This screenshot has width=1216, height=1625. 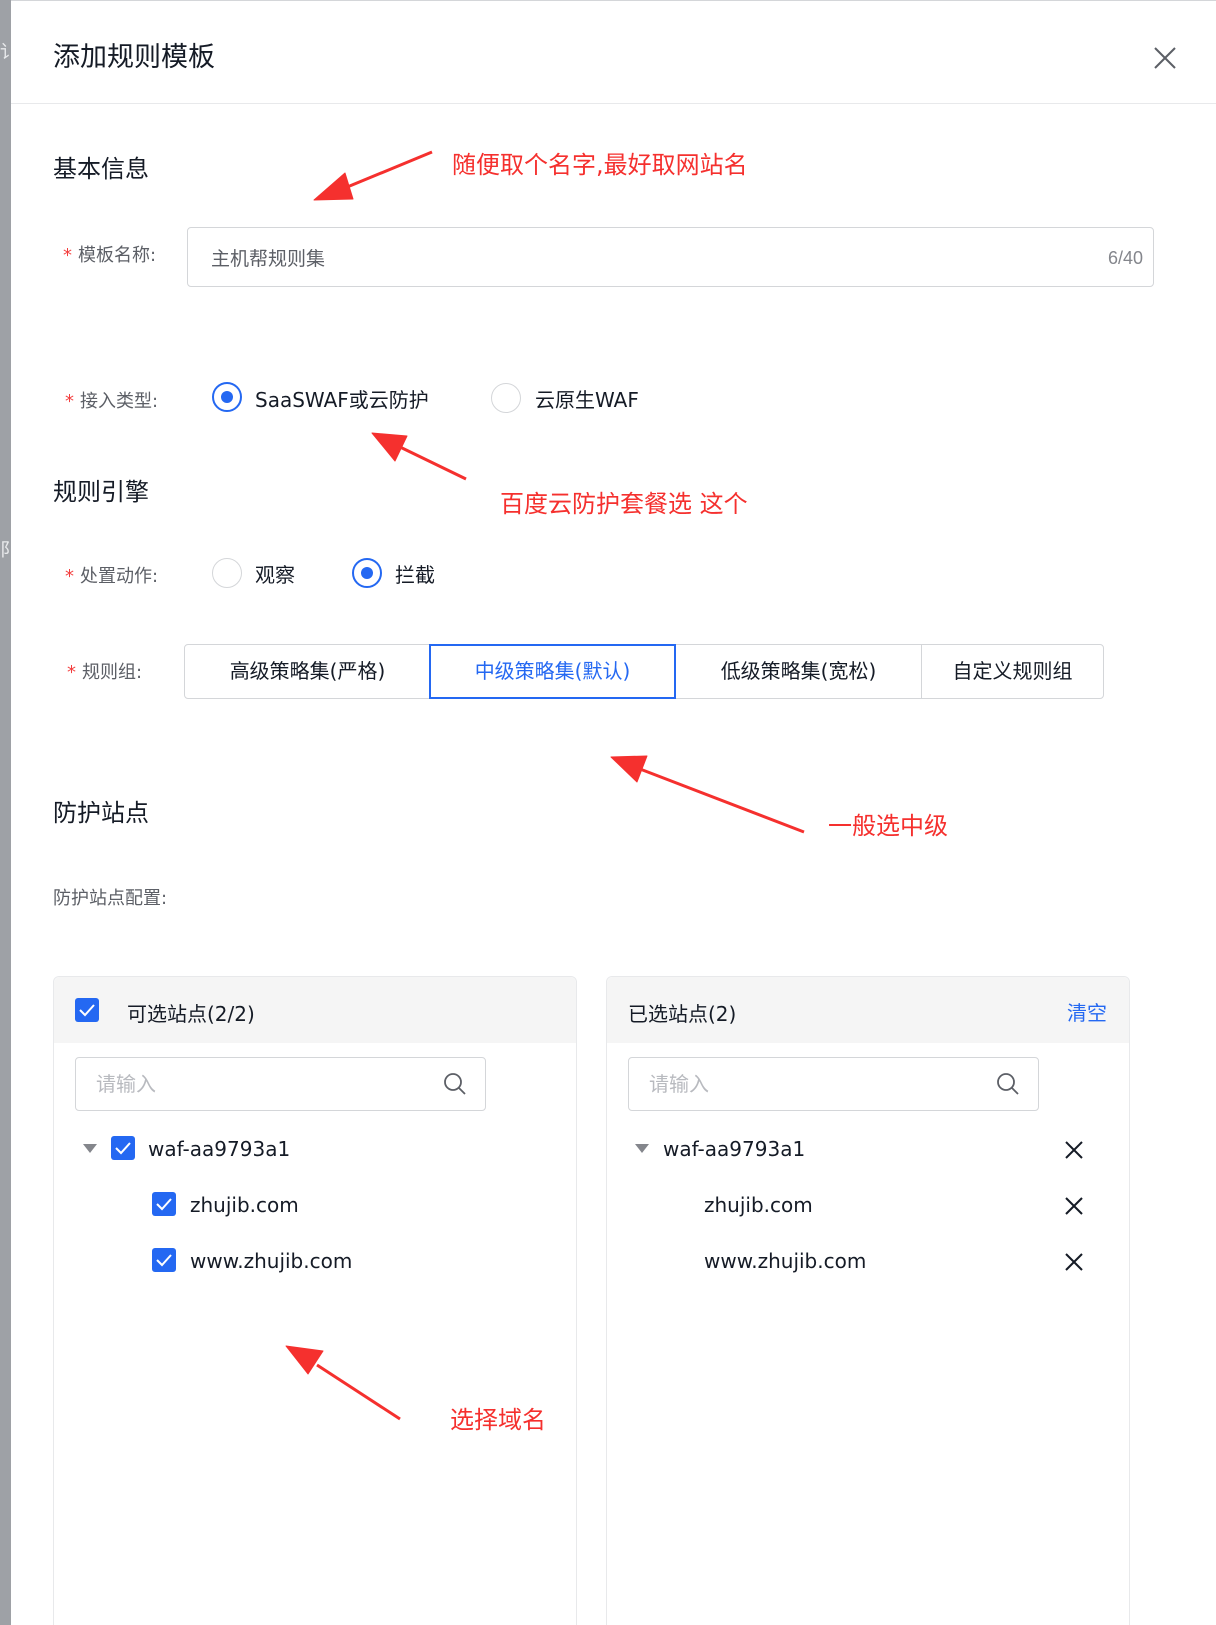 What do you see at coordinates (587, 400) in the screenshot?
I see `radio-label-cloud-native-waf: 云原生WAF` at bounding box center [587, 400].